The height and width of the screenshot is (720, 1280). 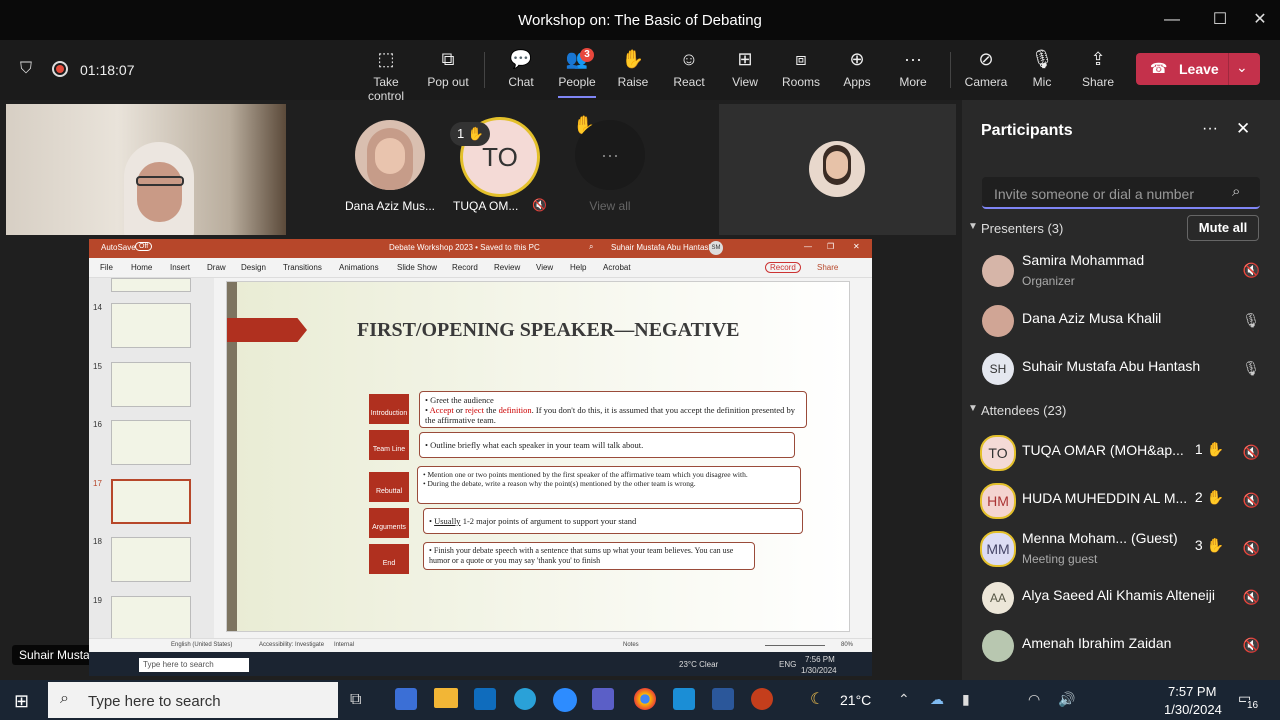 What do you see at coordinates (144, 246) in the screenshot?
I see `autosave-toggle: Off` at bounding box center [144, 246].